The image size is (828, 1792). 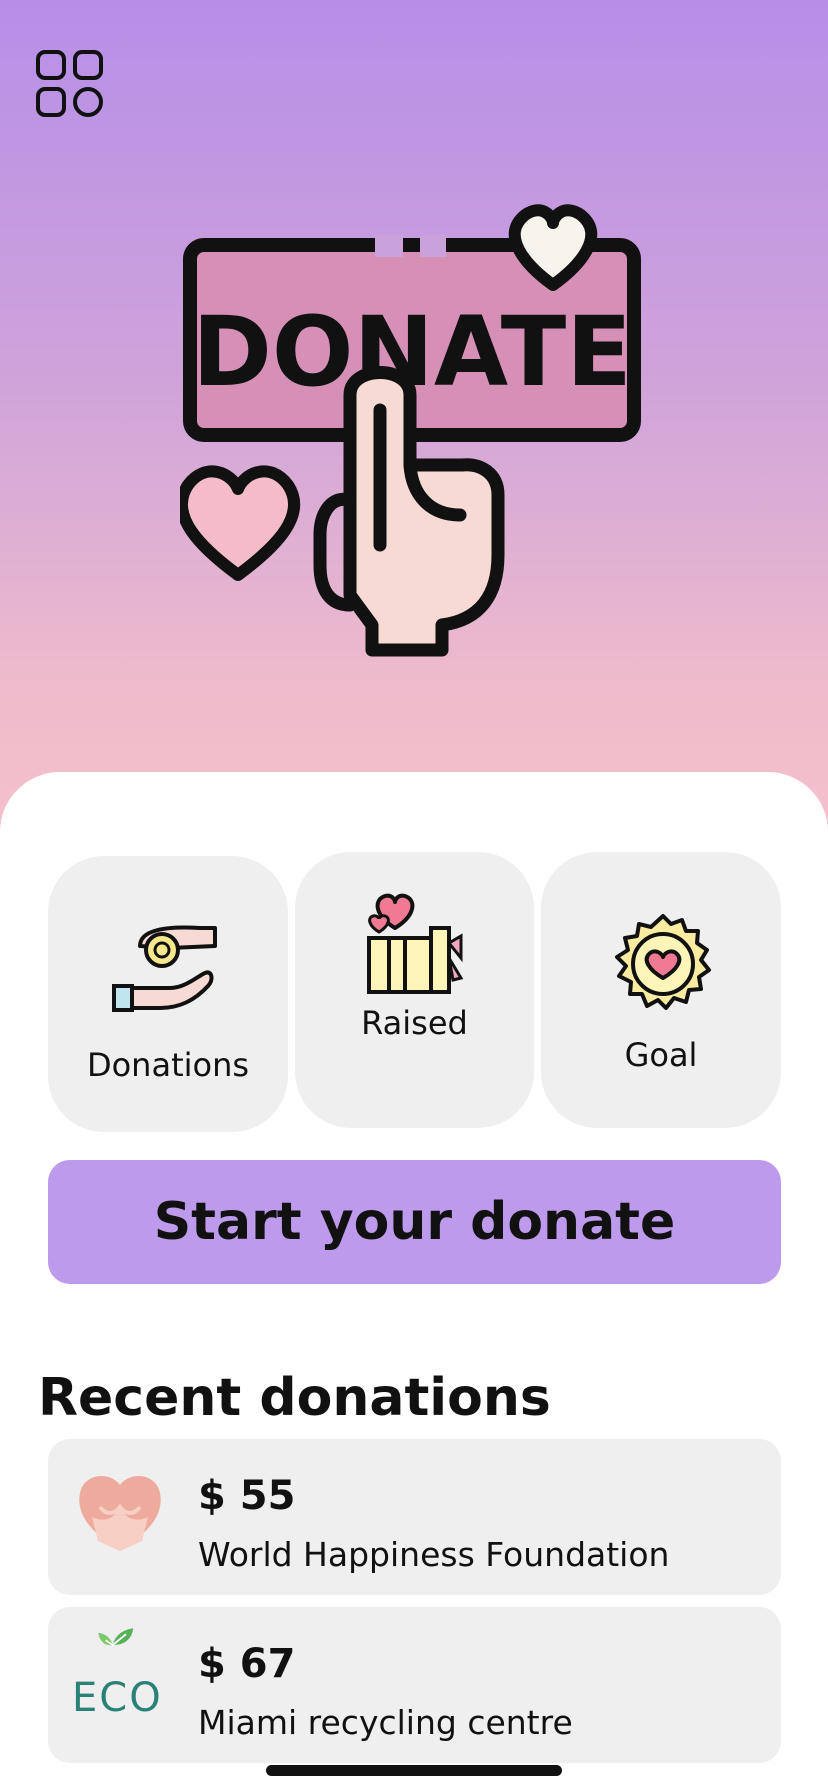 I want to click on start-donate-button: Start your donate, so click(x=414, y=1222).